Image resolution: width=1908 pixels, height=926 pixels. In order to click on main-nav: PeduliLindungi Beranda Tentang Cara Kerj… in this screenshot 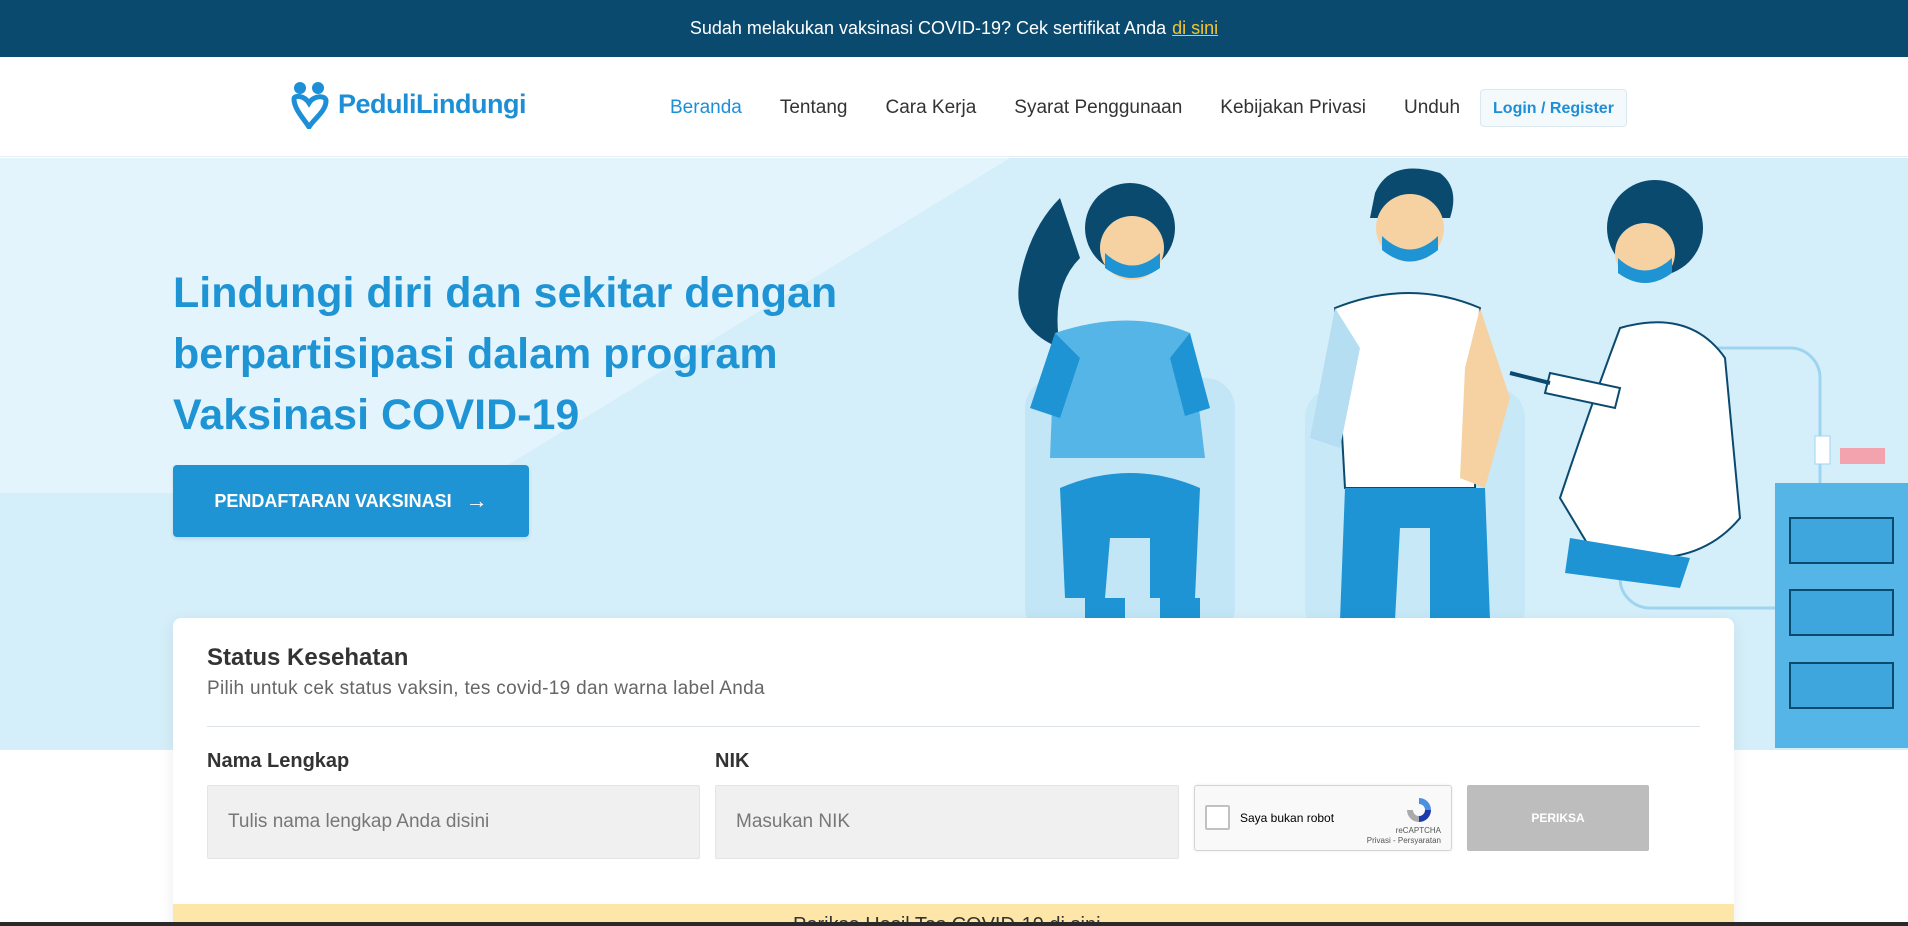, I will do `click(954, 107)`.